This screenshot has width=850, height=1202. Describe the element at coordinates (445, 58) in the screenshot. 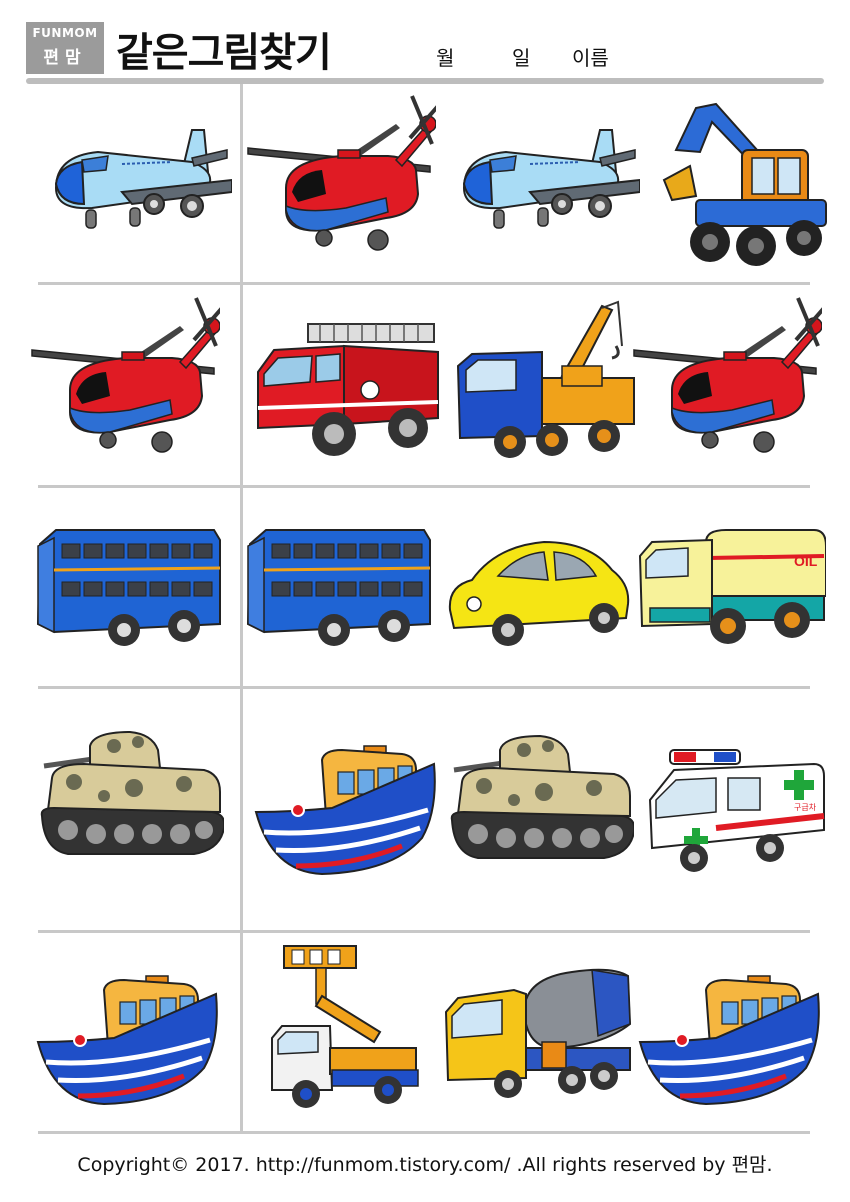

I see `month-label: 월` at that location.